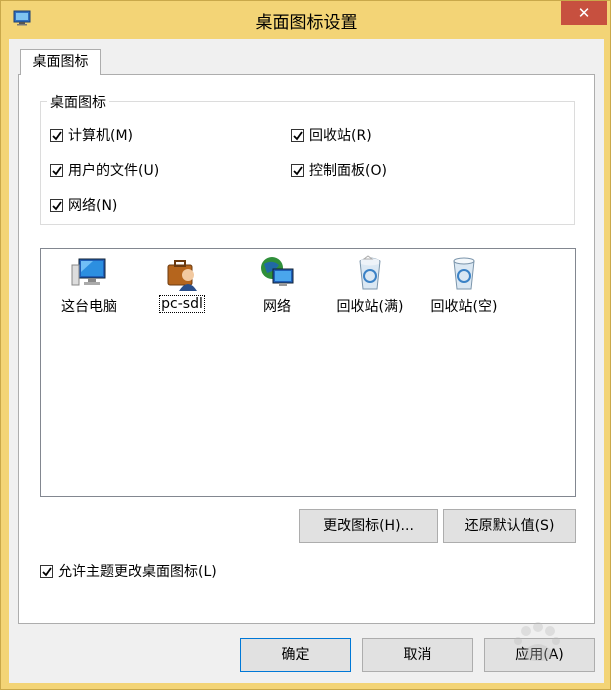 The image size is (611, 690). I want to click on list-item-label: 网络, so click(277, 307).